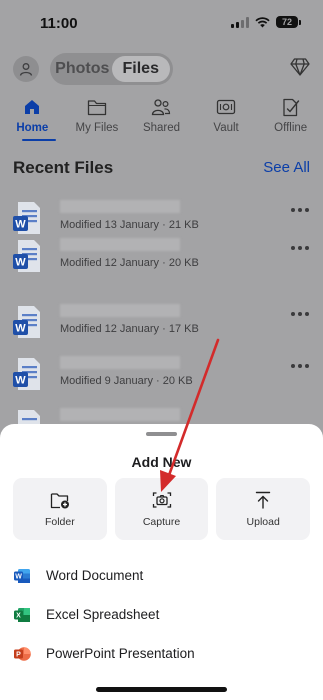 The width and height of the screenshot is (323, 700). I want to click on new-item-label: Word Document, so click(95, 575).